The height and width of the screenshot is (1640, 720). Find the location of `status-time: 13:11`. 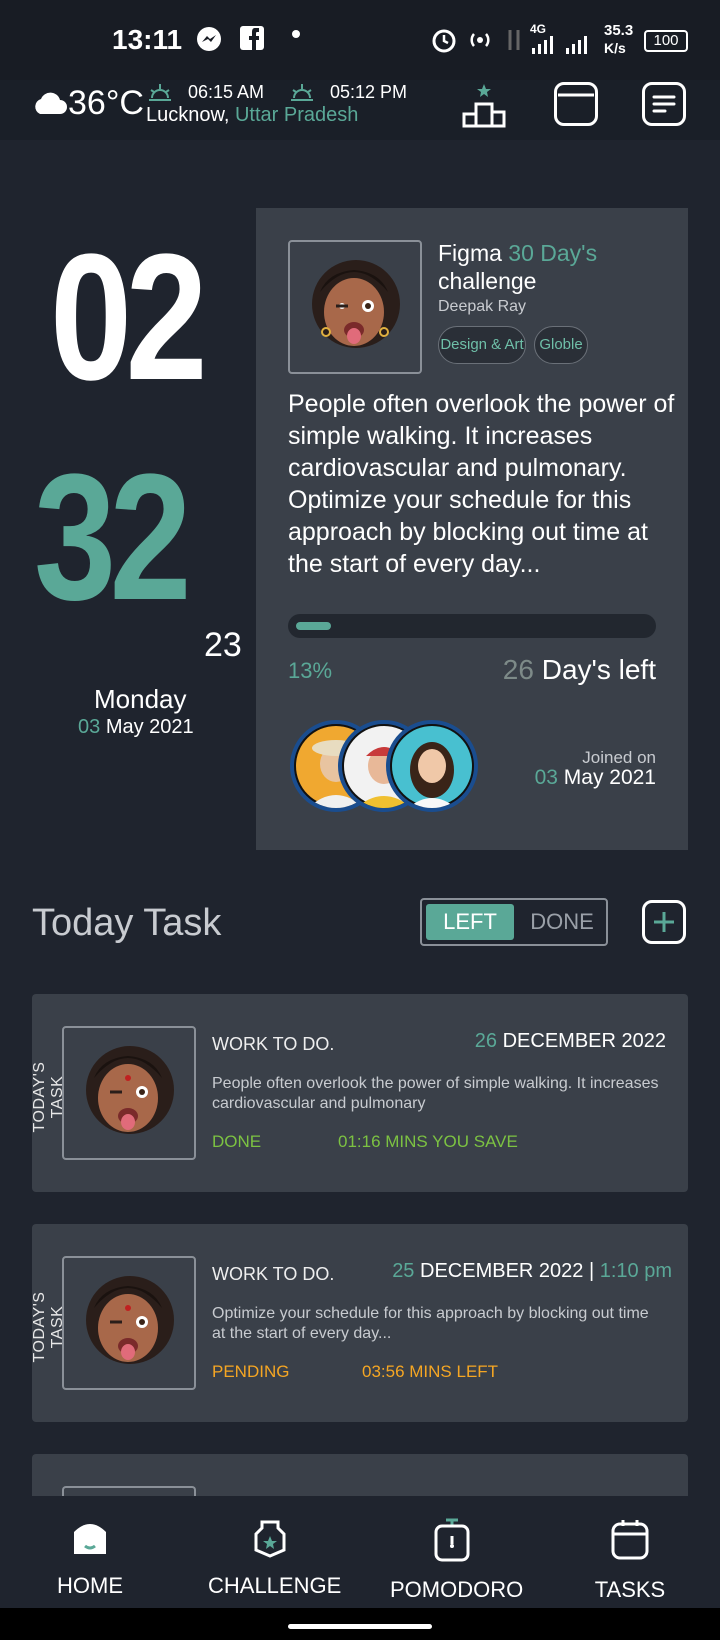

status-time: 13:11 is located at coordinates (147, 39).